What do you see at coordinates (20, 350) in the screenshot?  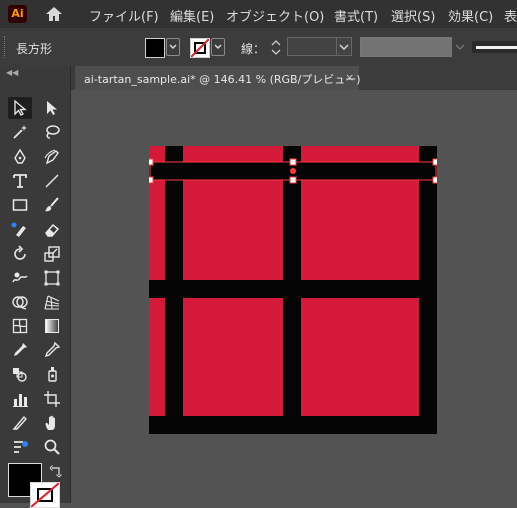 I see `eyedropper-tool-icon` at bounding box center [20, 350].